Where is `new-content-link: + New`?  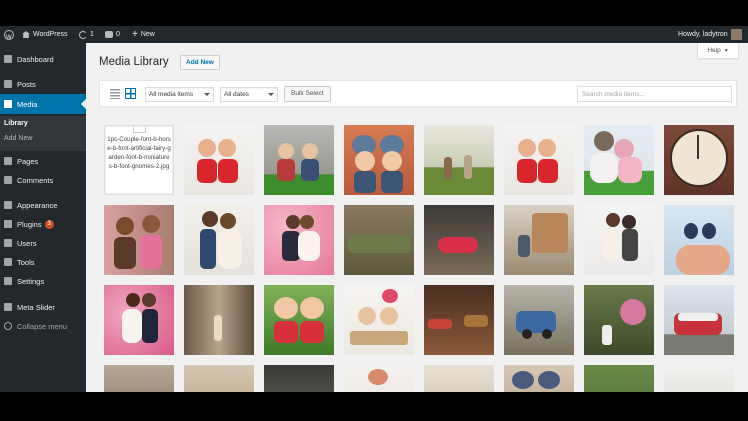
new-content-link: + New is located at coordinates (143, 34).